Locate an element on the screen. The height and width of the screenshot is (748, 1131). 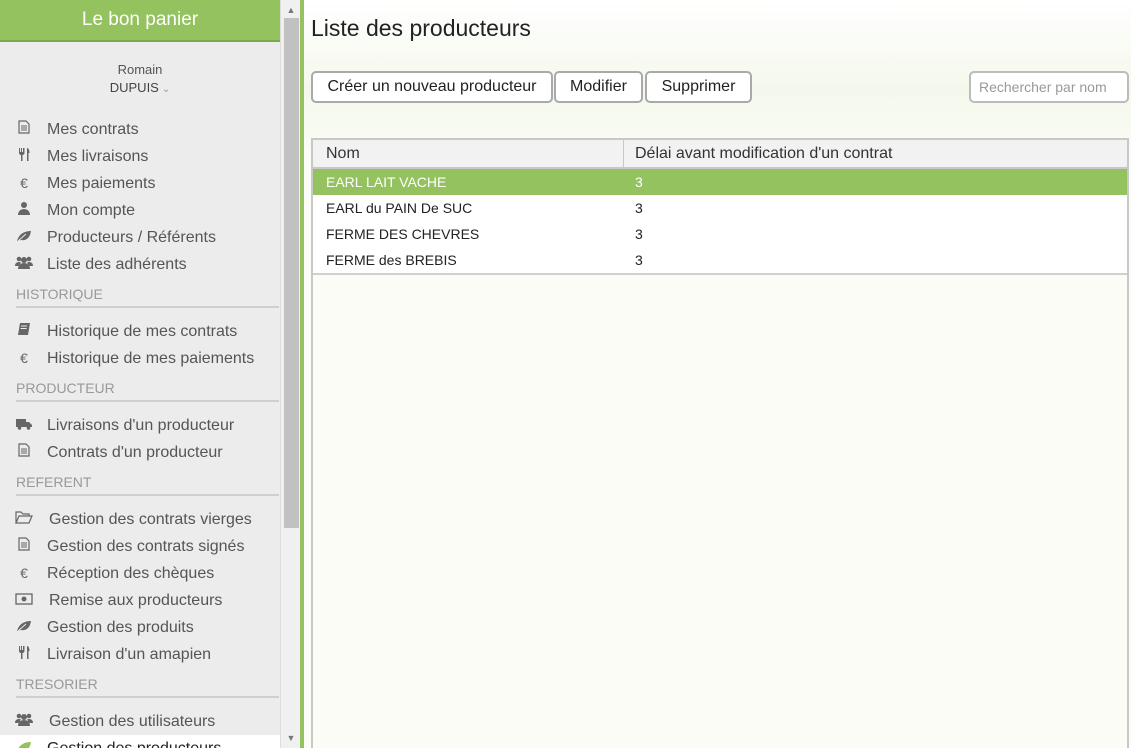
chevron-down-icon: ⌄ is located at coordinates (166, 89).